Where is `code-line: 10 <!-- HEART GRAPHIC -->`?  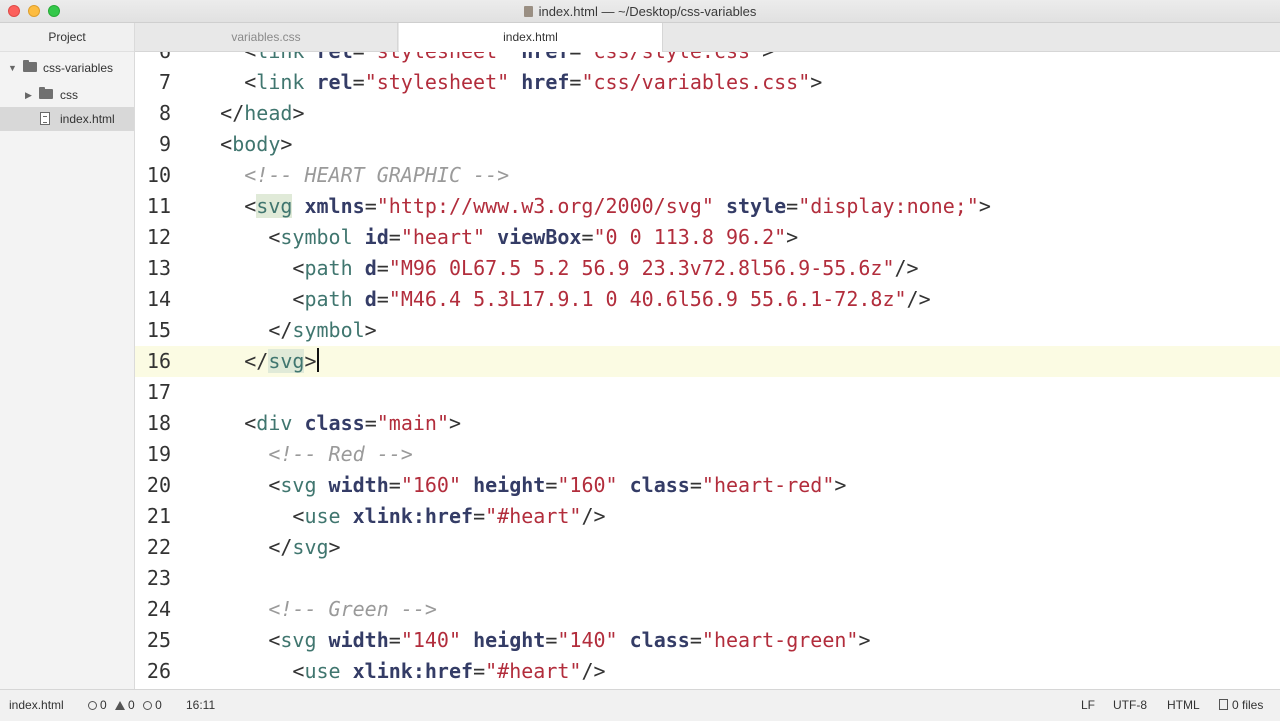
code-line: 10 <!-- HEART GRAPHIC --> is located at coordinates (707, 175).